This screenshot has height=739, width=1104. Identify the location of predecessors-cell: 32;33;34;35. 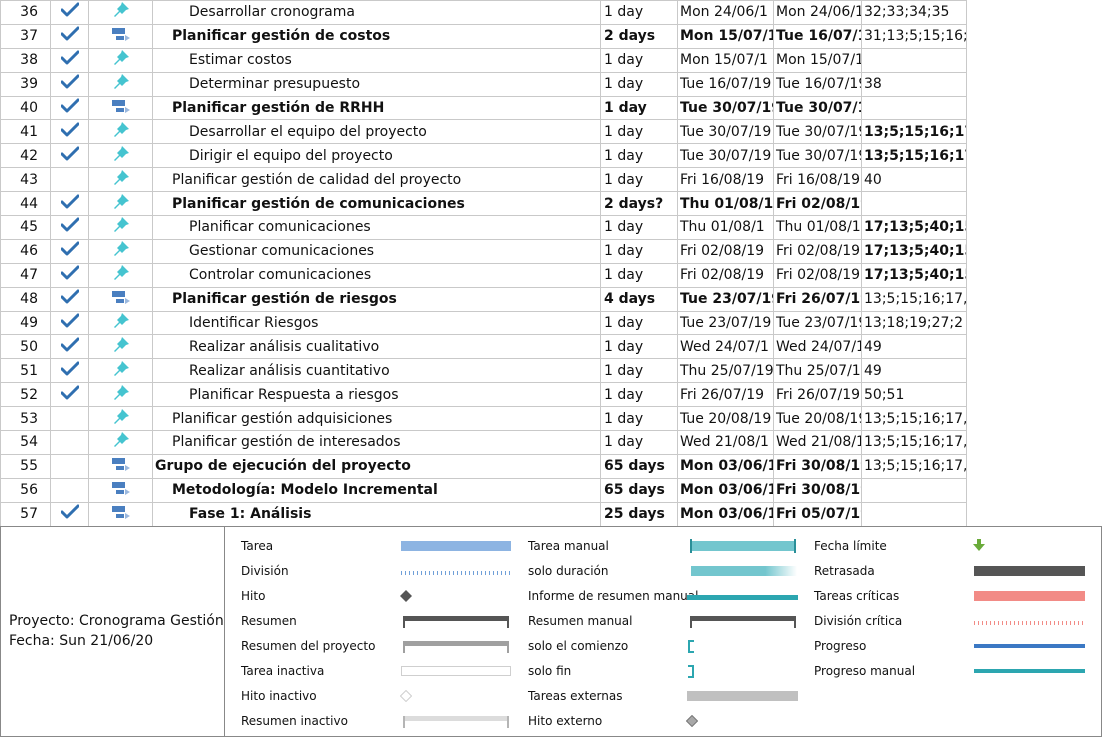
(914, 12).